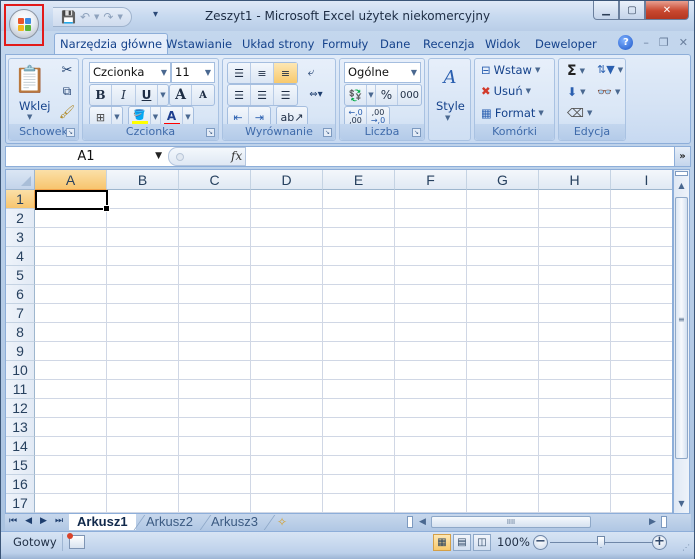 Image resolution: width=695 pixels, height=559 pixels. What do you see at coordinates (20, 256) in the screenshot?
I see `row-header-4: 4` at bounding box center [20, 256].